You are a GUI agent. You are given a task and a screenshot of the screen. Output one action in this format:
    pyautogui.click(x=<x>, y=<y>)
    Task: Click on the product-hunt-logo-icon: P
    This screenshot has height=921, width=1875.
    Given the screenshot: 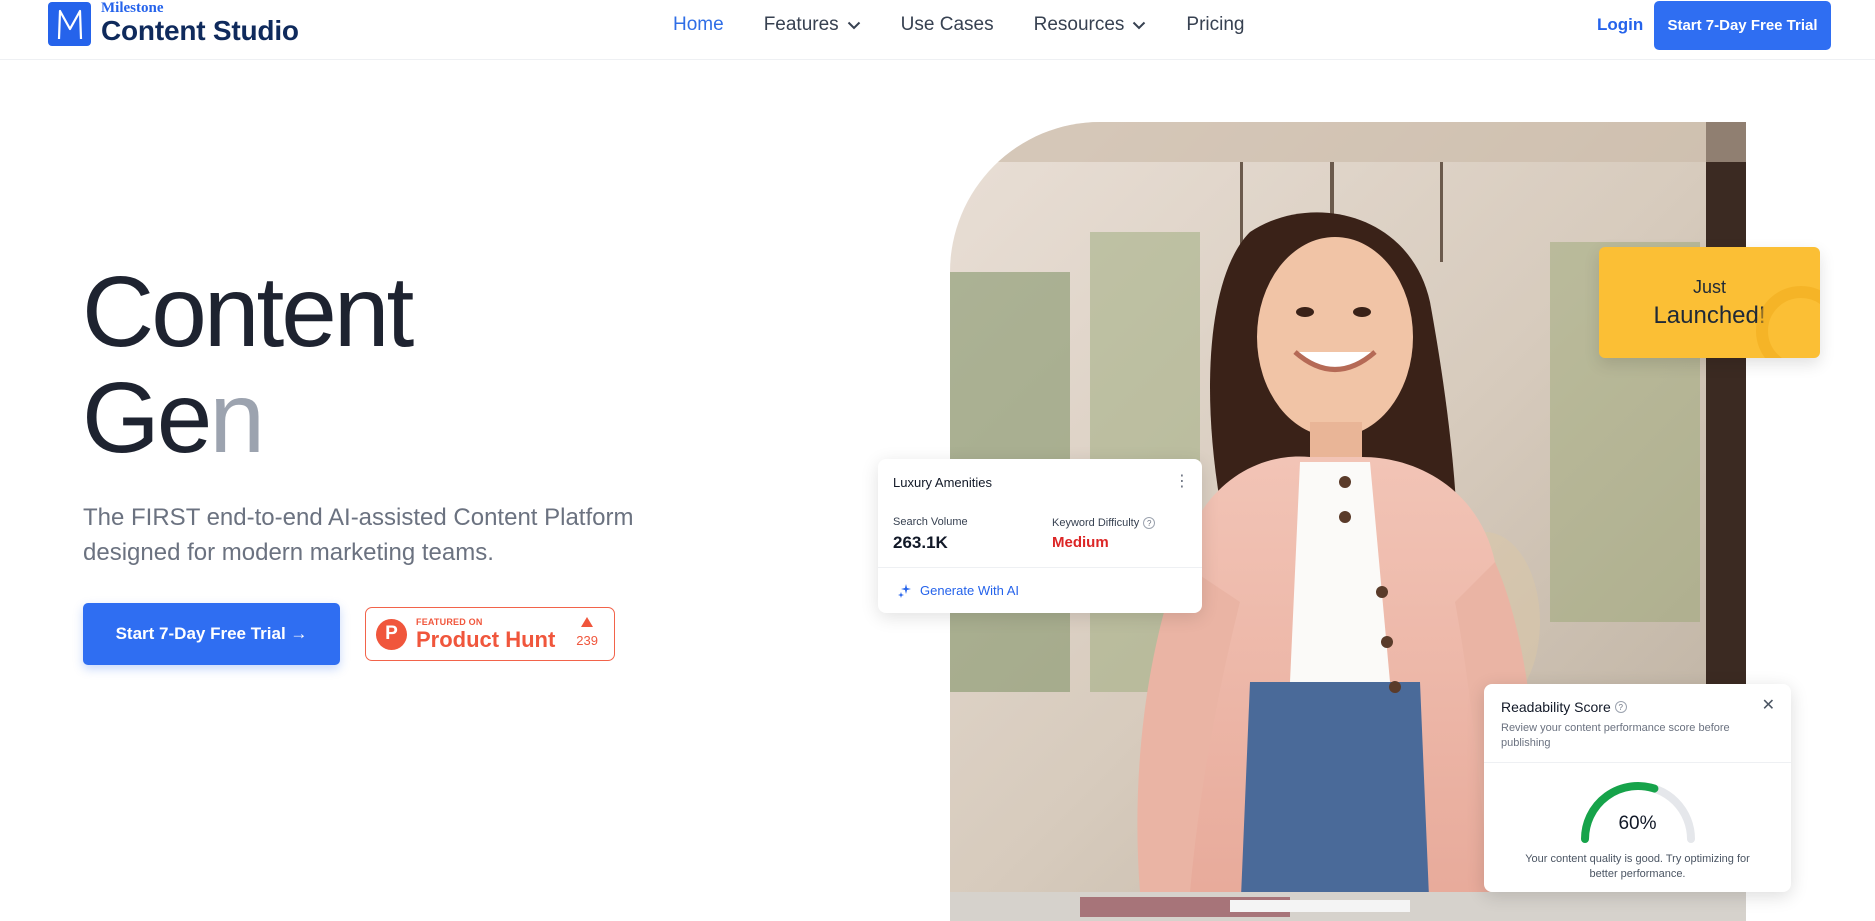 What is the action you would take?
    pyautogui.click(x=391, y=634)
    